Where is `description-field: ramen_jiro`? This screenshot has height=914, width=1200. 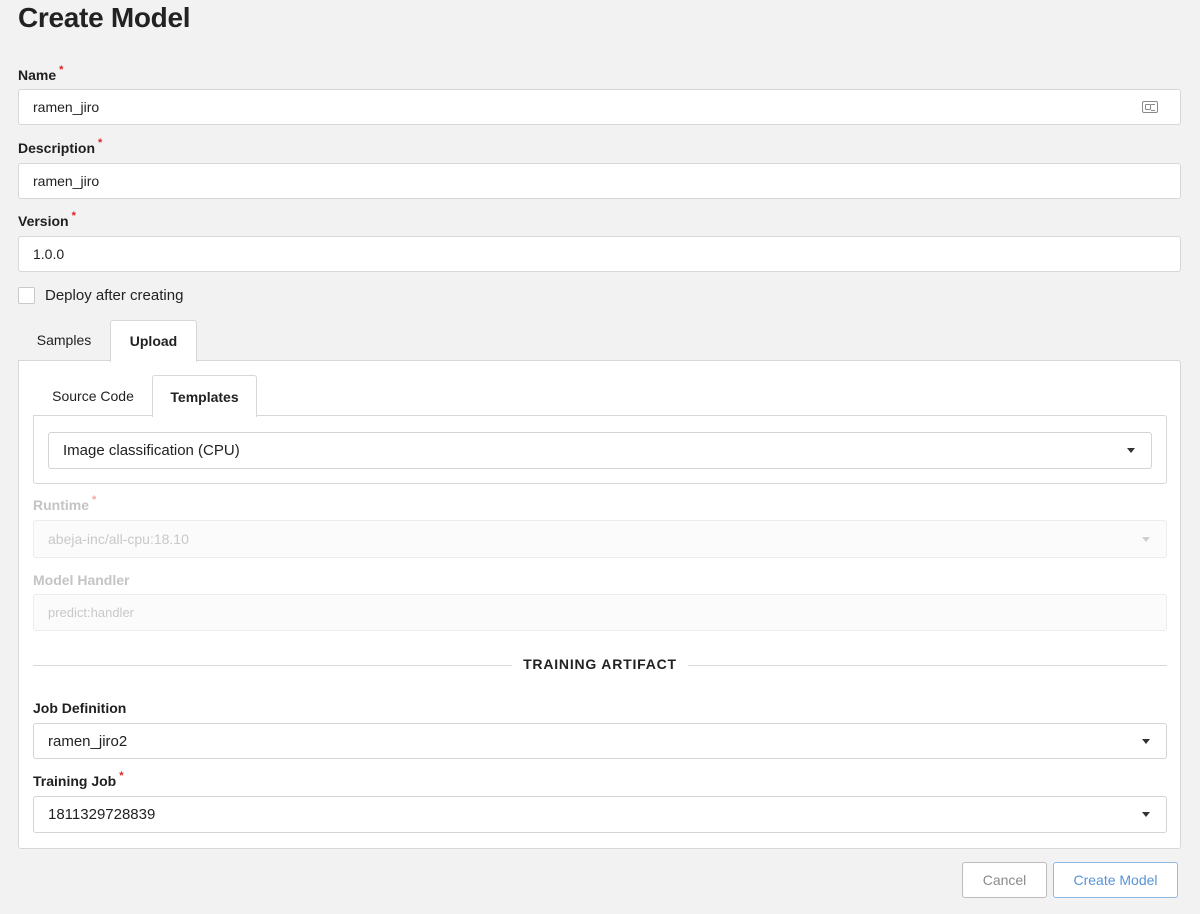 description-field: ramen_jiro is located at coordinates (599, 181).